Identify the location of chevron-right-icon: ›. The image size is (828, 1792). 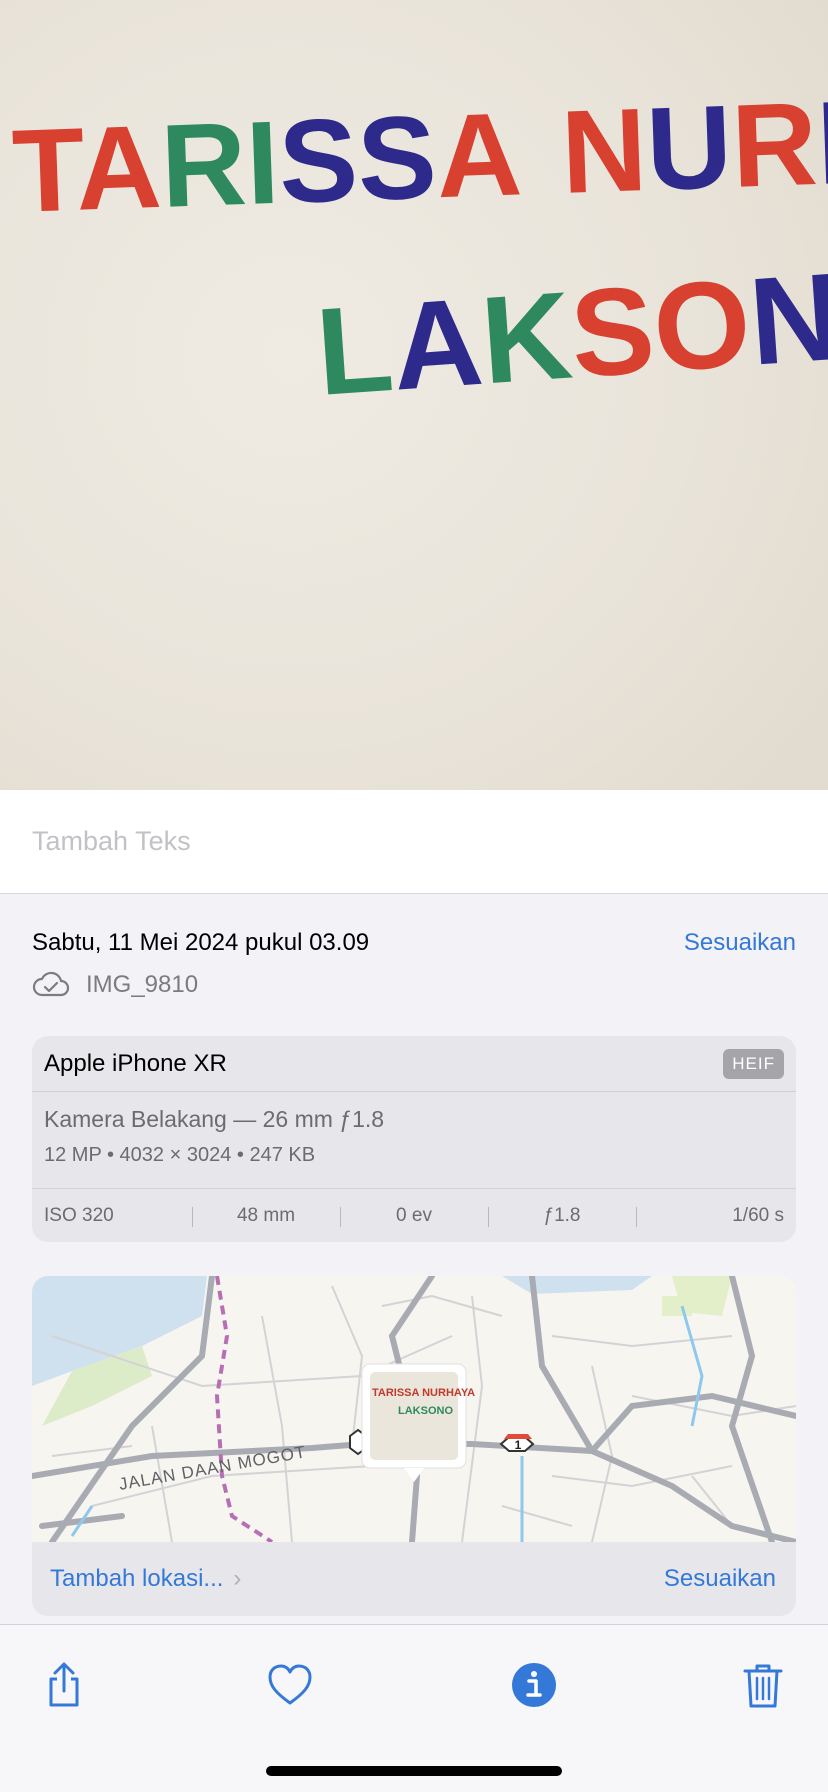
(237, 1578).